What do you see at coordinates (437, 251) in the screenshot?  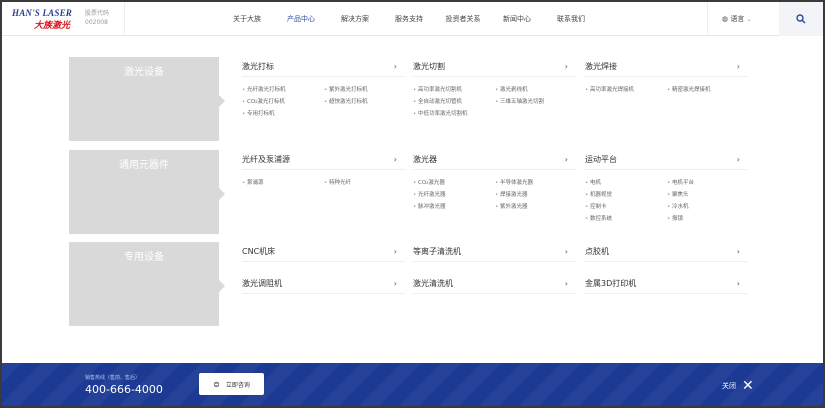 I see `column-title: 等离子清洗机` at bounding box center [437, 251].